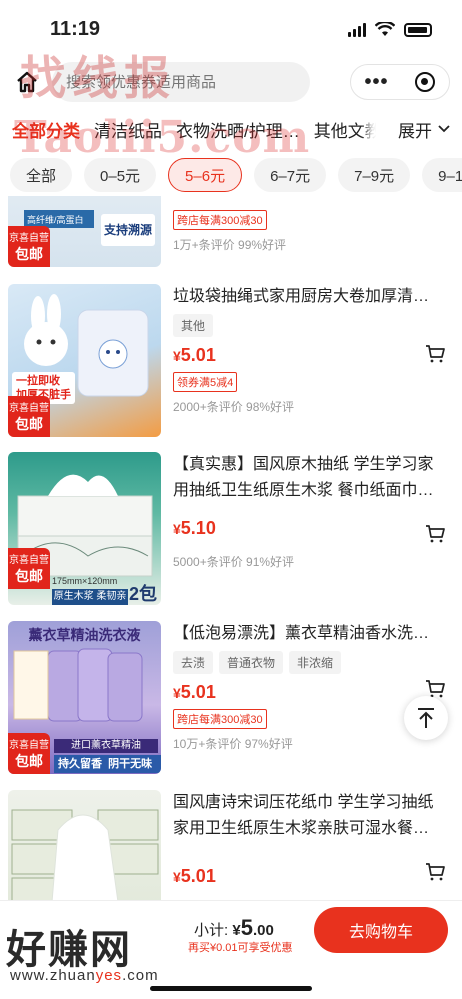  Describe the element at coordinates (240, 948) in the screenshot. I see `discount-note: 再买¥0.01可享受优惠` at that location.